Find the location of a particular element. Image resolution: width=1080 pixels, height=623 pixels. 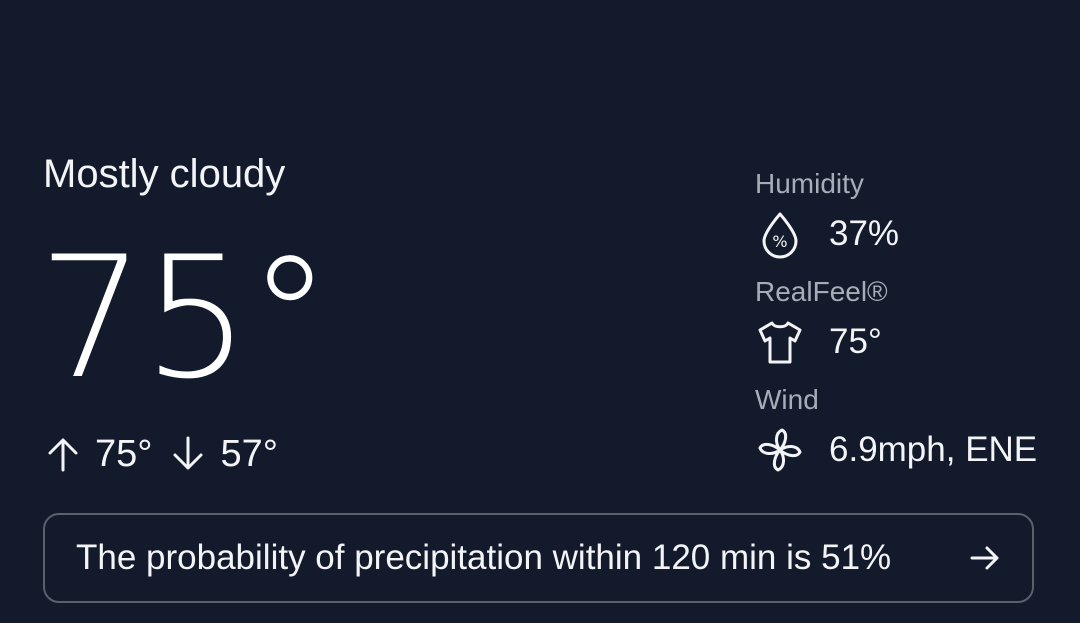

realfeel-label: RealFeel® is located at coordinates (821, 291).